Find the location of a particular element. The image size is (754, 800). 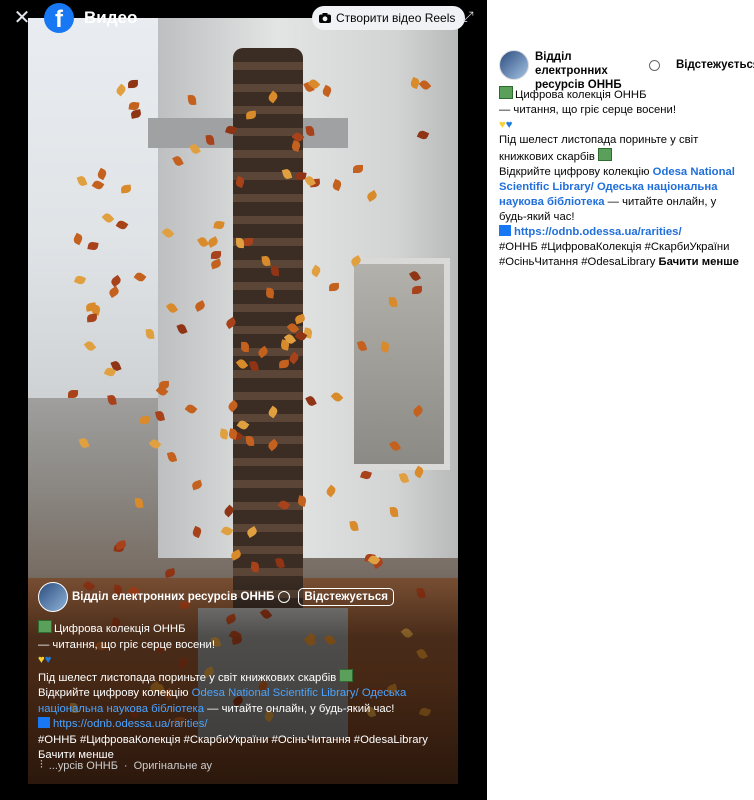

footer-author: ...урсів ОННБ is located at coordinates (83, 766).